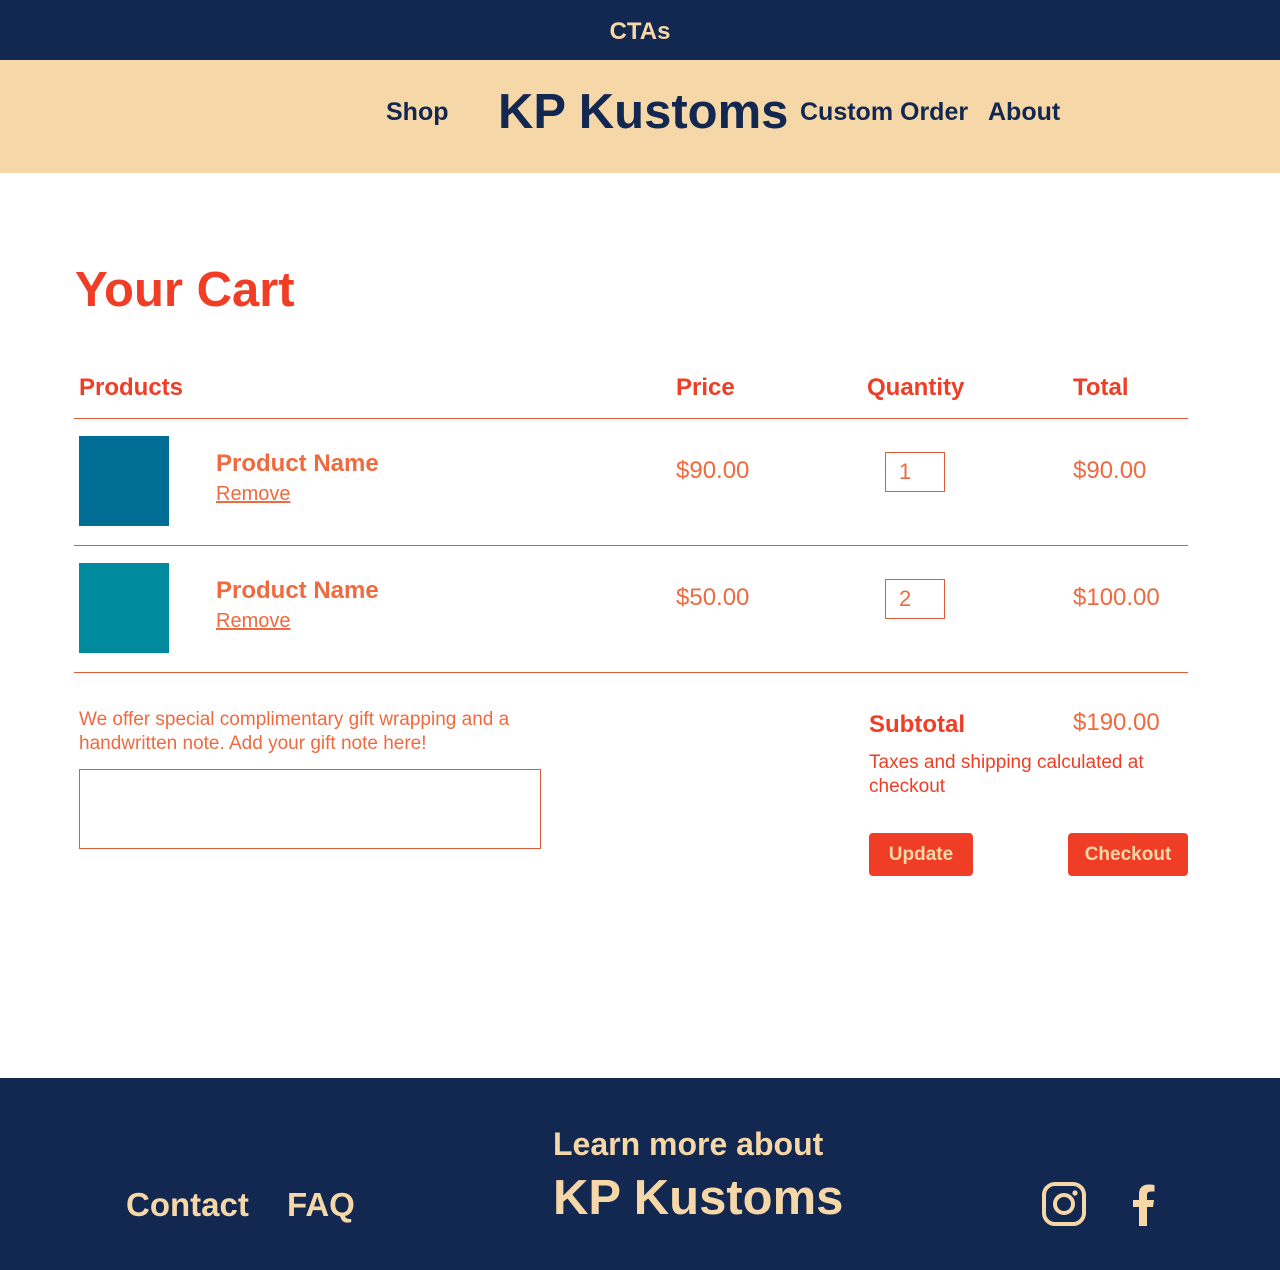  I want to click on subtotal-label: Subtotal, so click(917, 724).